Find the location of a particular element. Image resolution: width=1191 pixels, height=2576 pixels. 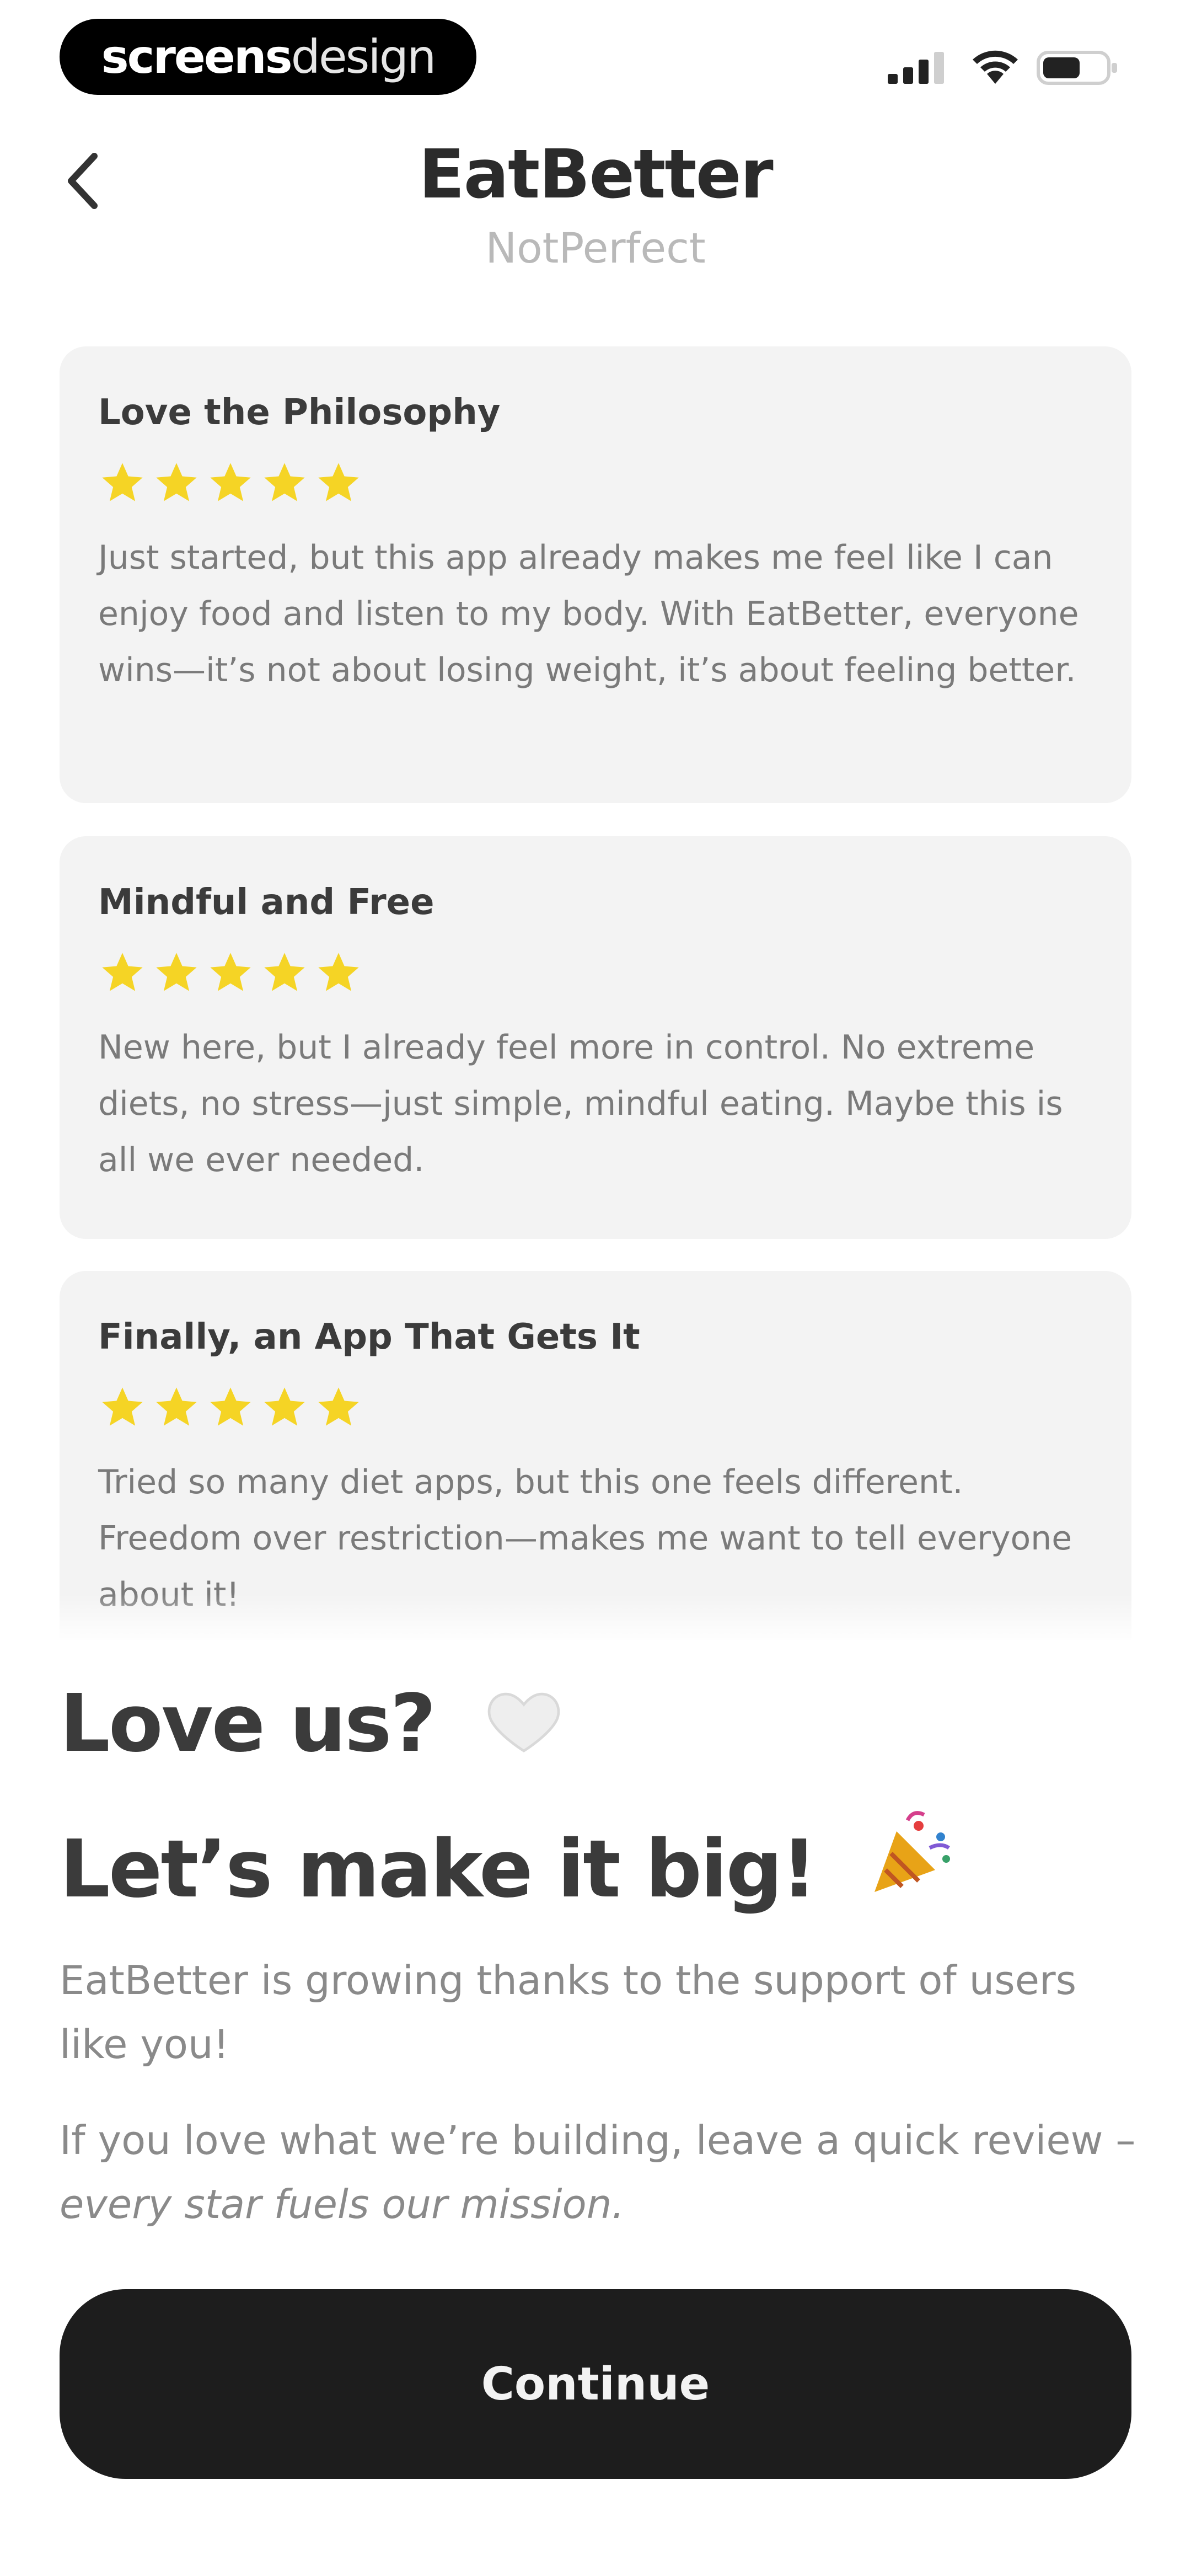

review-title: Mindful and Free is located at coordinates (266, 902).